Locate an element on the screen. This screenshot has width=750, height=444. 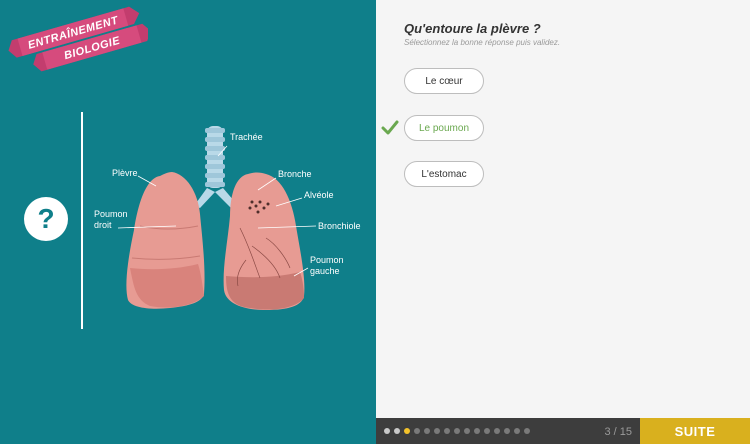
divider-line is located at coordinates (82, 220).